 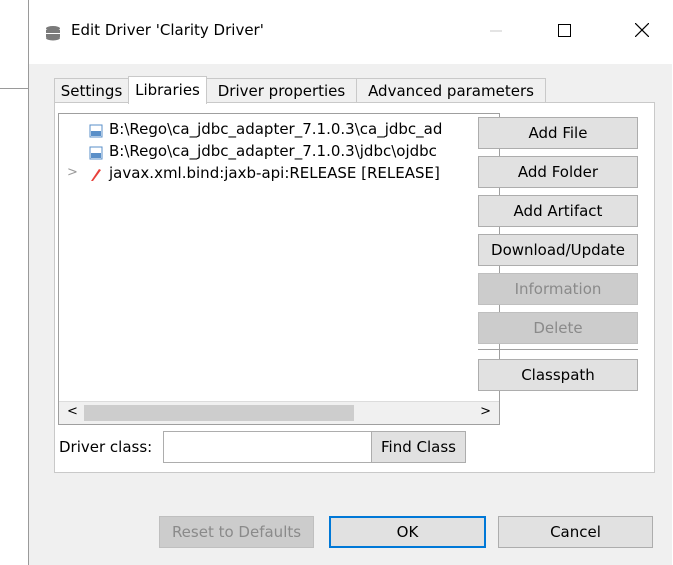 I want to click on minimize-button, so click(x=496, y=32).